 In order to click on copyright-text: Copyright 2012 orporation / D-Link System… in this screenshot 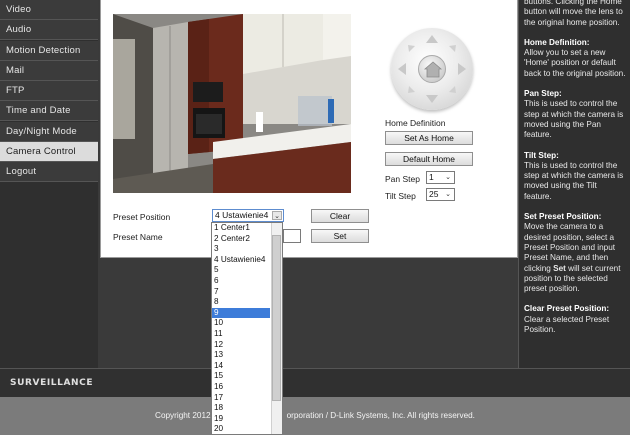, I will do `click(315, 415)`.